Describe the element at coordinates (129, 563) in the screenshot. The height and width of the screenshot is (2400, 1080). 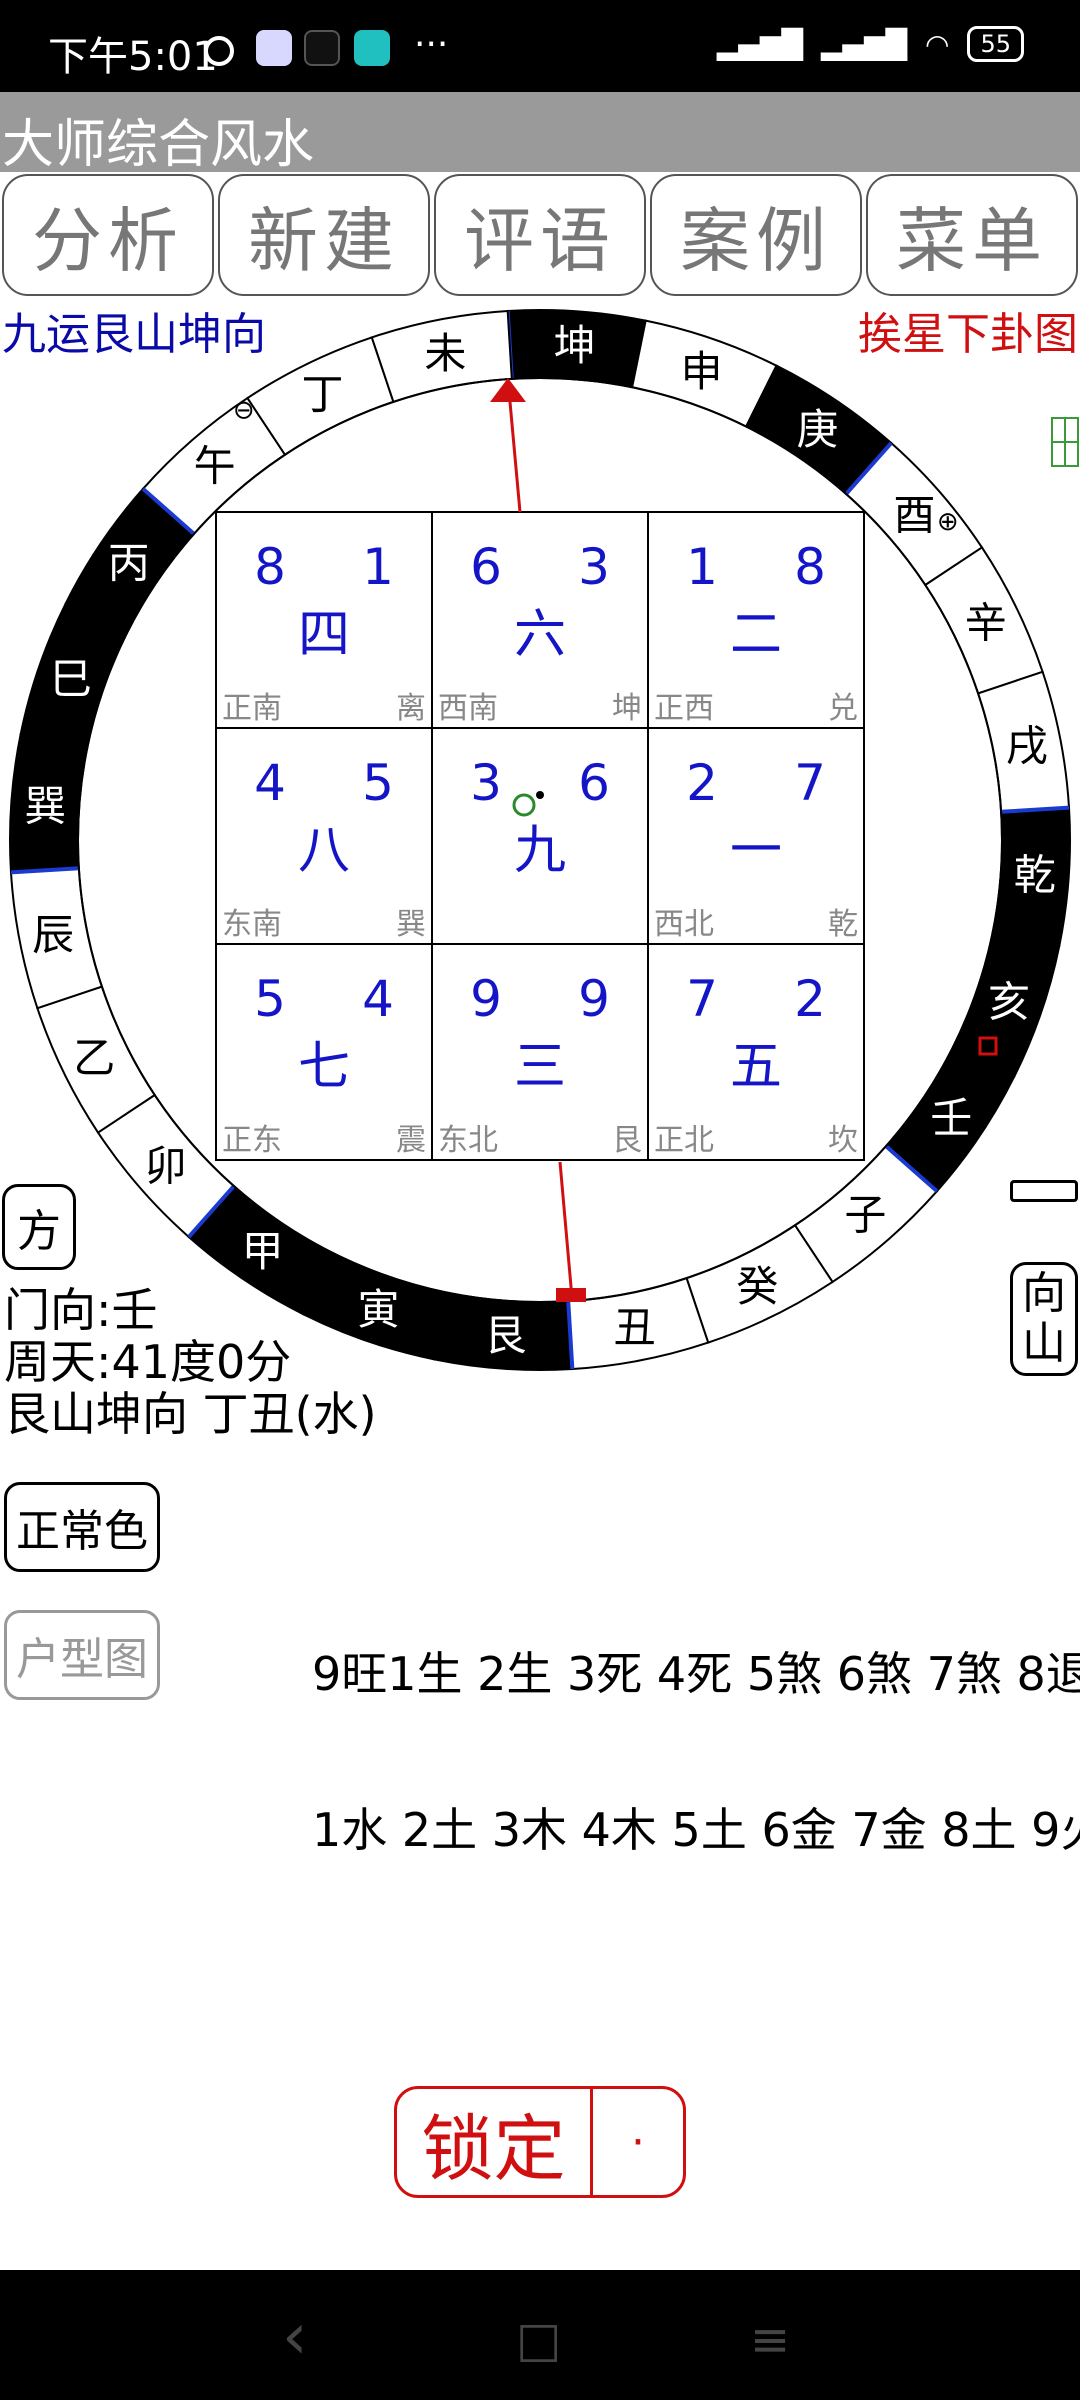
I see `ring-label: 丙` at that location.